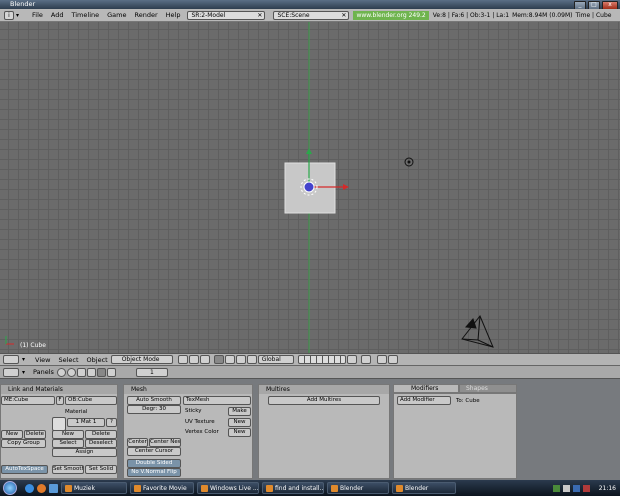 This screenshot has height=496, width=620. I want to click on active-object-info: Time | Cube, so click(593, 15).